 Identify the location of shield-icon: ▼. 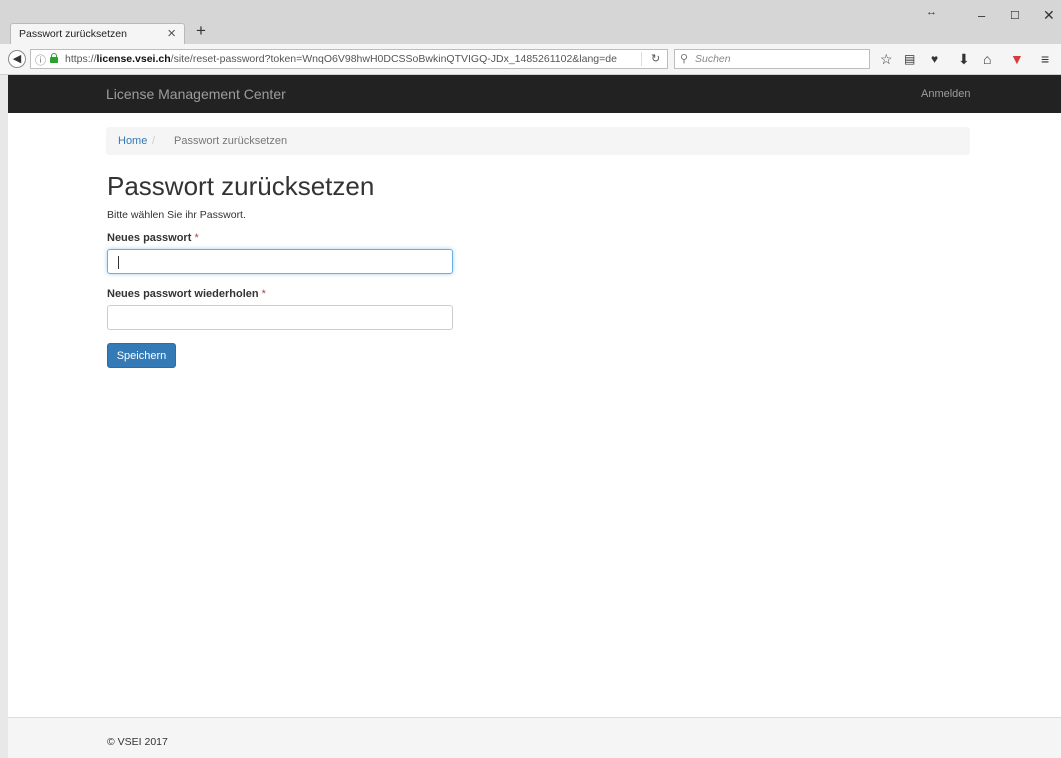
(1017, 59).